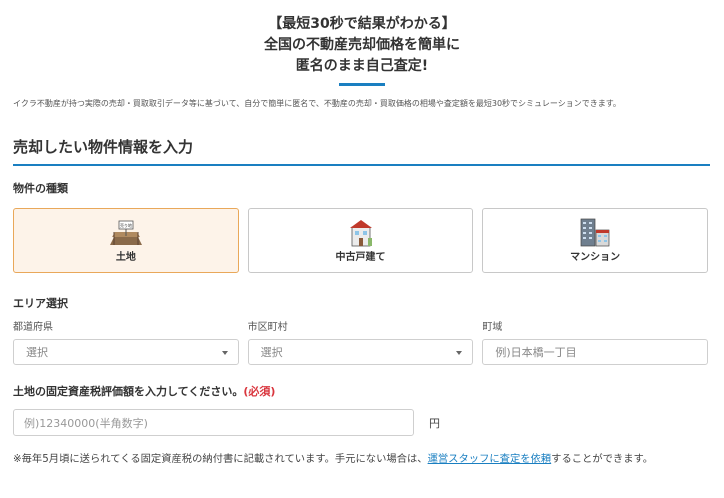  I want to click on request-staff-link: 運営スタッフに査定を依頼, so click(490, 459).